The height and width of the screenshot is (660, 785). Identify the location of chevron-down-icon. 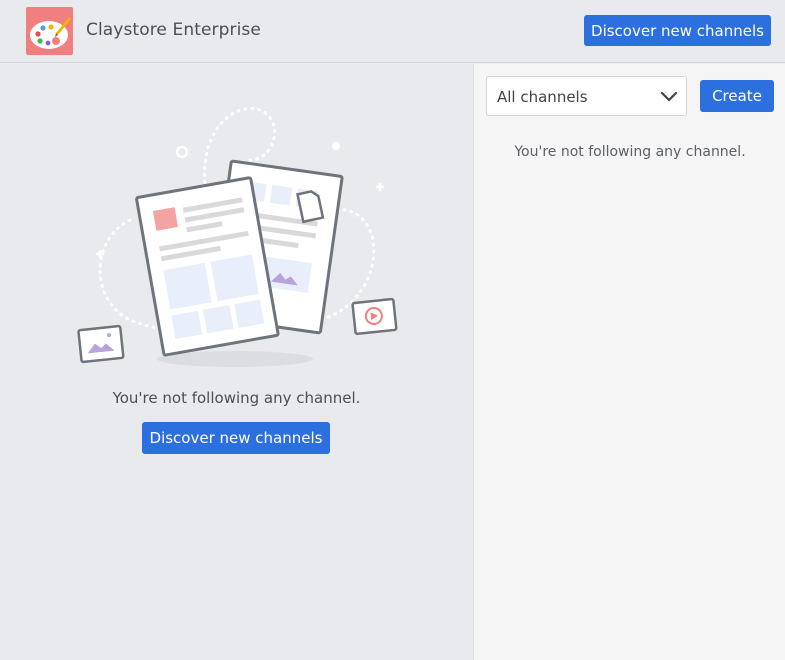
(669, 96).